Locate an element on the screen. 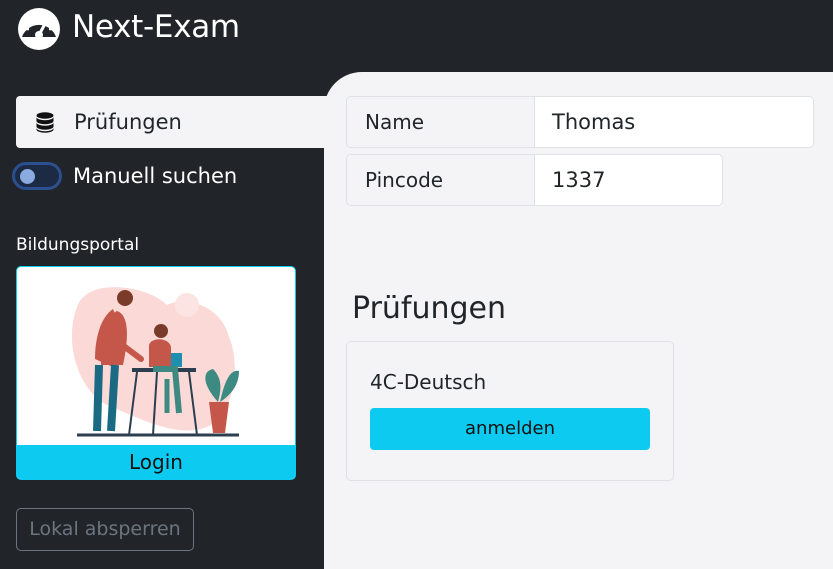 This screenshot has height=569, width=833. sidebar-item-pruefungen: Prüfungen is located at coordinates (176, 122).